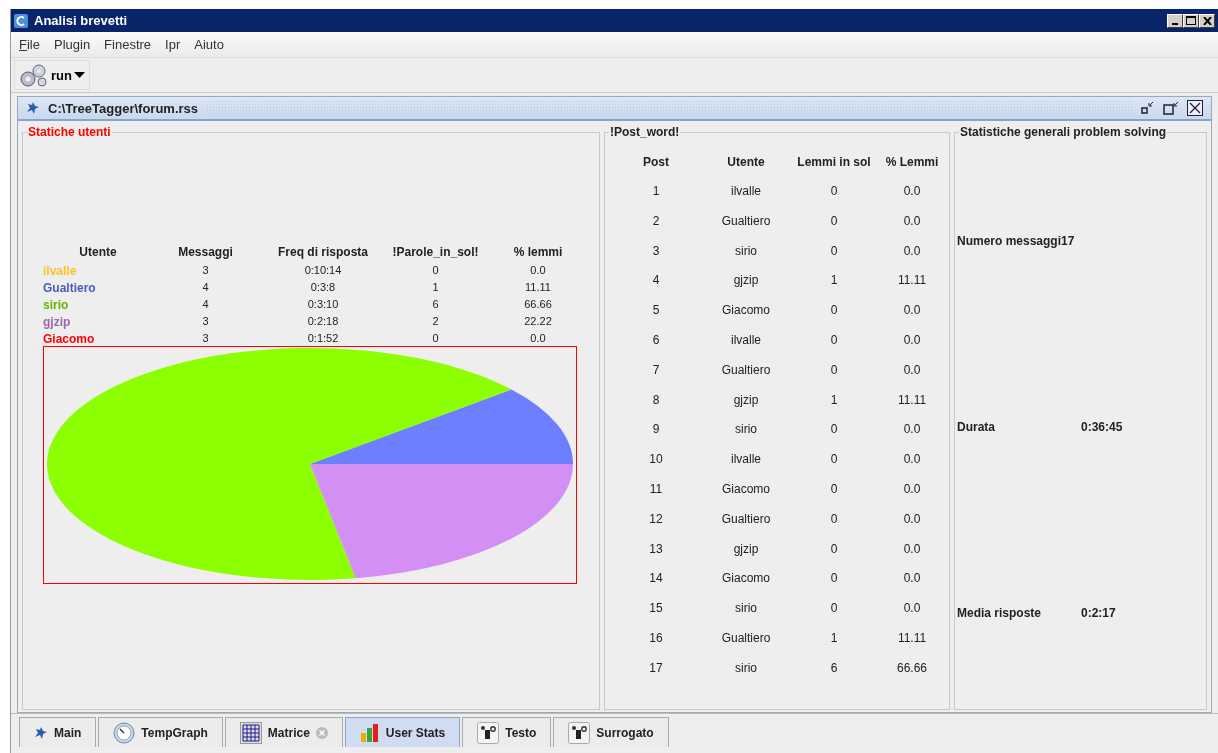  Describe the element at coordinates (1175, 23) in the screenshot. I see `minimize-icon` at that location.